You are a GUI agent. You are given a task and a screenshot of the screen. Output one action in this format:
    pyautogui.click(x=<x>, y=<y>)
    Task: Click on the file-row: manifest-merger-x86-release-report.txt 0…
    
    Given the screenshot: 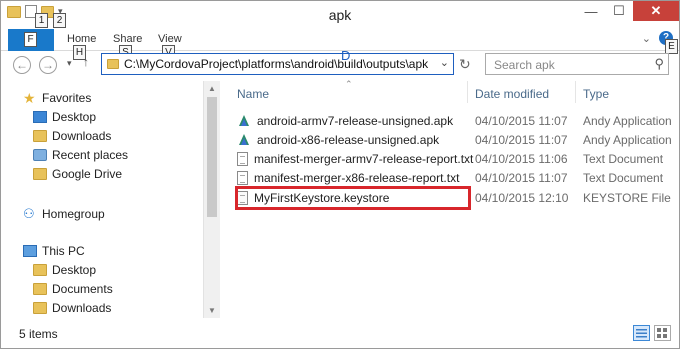 What is the action you would take?
    pyautogui.click(x=453, y=177)
    